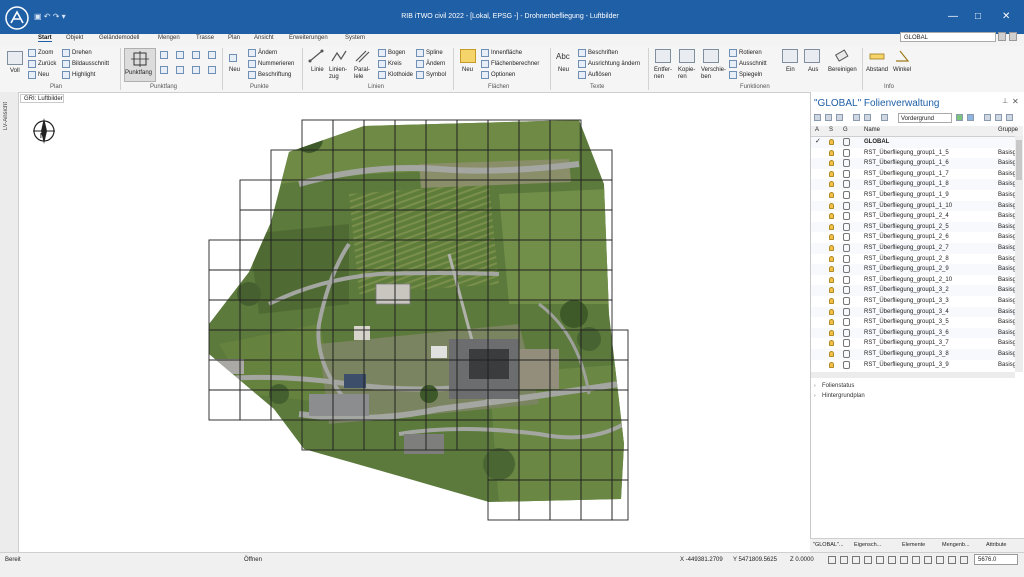  Describe the element at coordinates (839, 117) in the screenshot. I see `layer-copy-icon` at that location.